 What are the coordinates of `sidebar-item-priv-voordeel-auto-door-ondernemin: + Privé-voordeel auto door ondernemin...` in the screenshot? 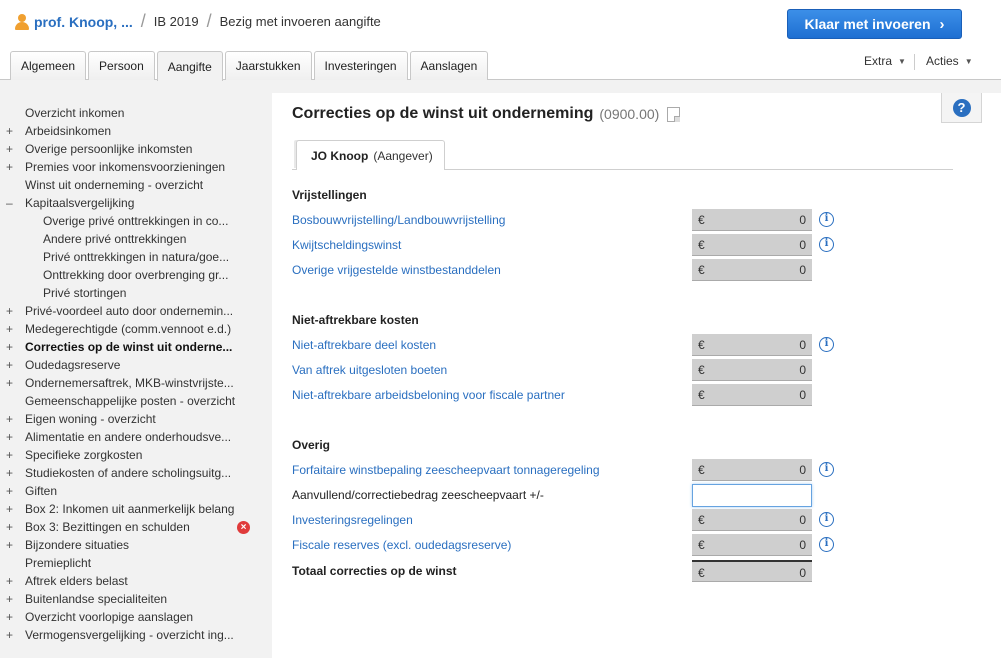 It's located at (135, 311).